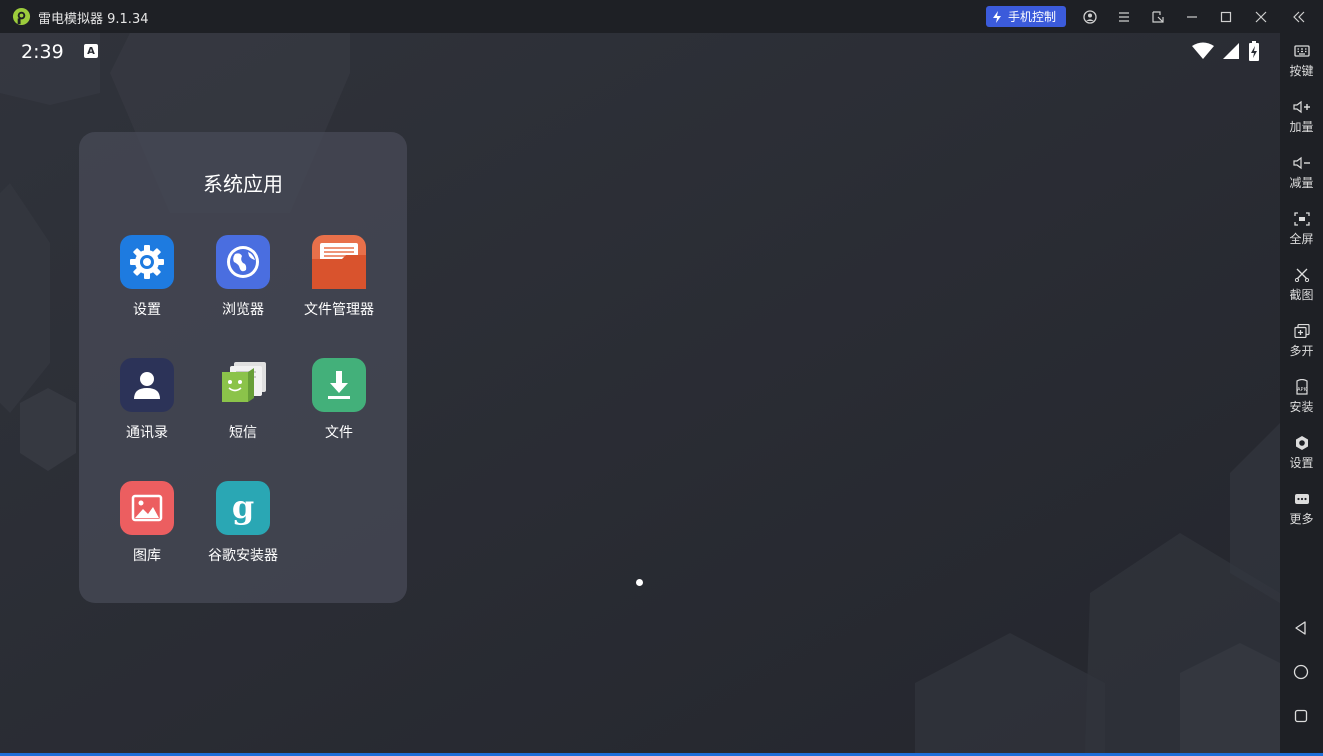  What do you see at coordinates (147, 508) in the screenshot?
I see `gallery-picture-icon` at bounding box center [147, 508].